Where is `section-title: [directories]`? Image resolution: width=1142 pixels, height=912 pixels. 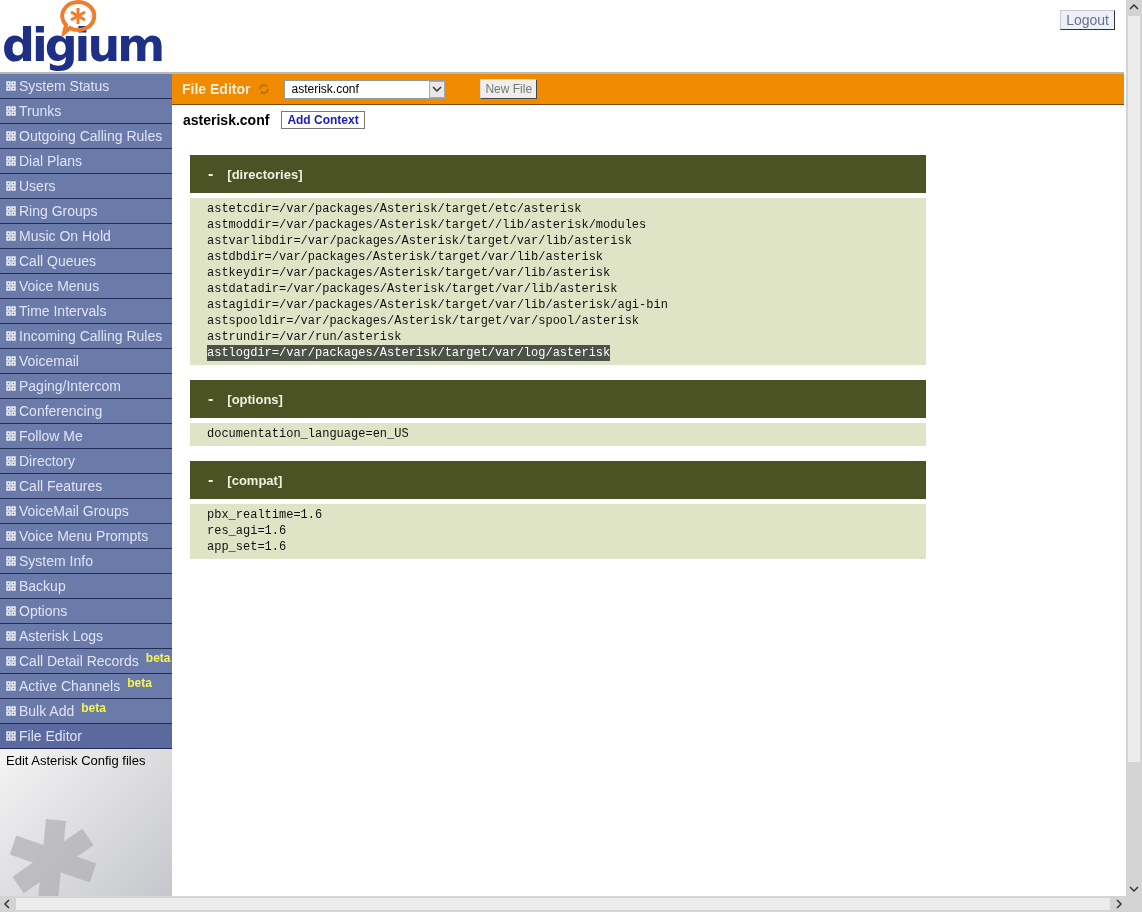 section-title: [directories] is located at coordinates (265, 174).